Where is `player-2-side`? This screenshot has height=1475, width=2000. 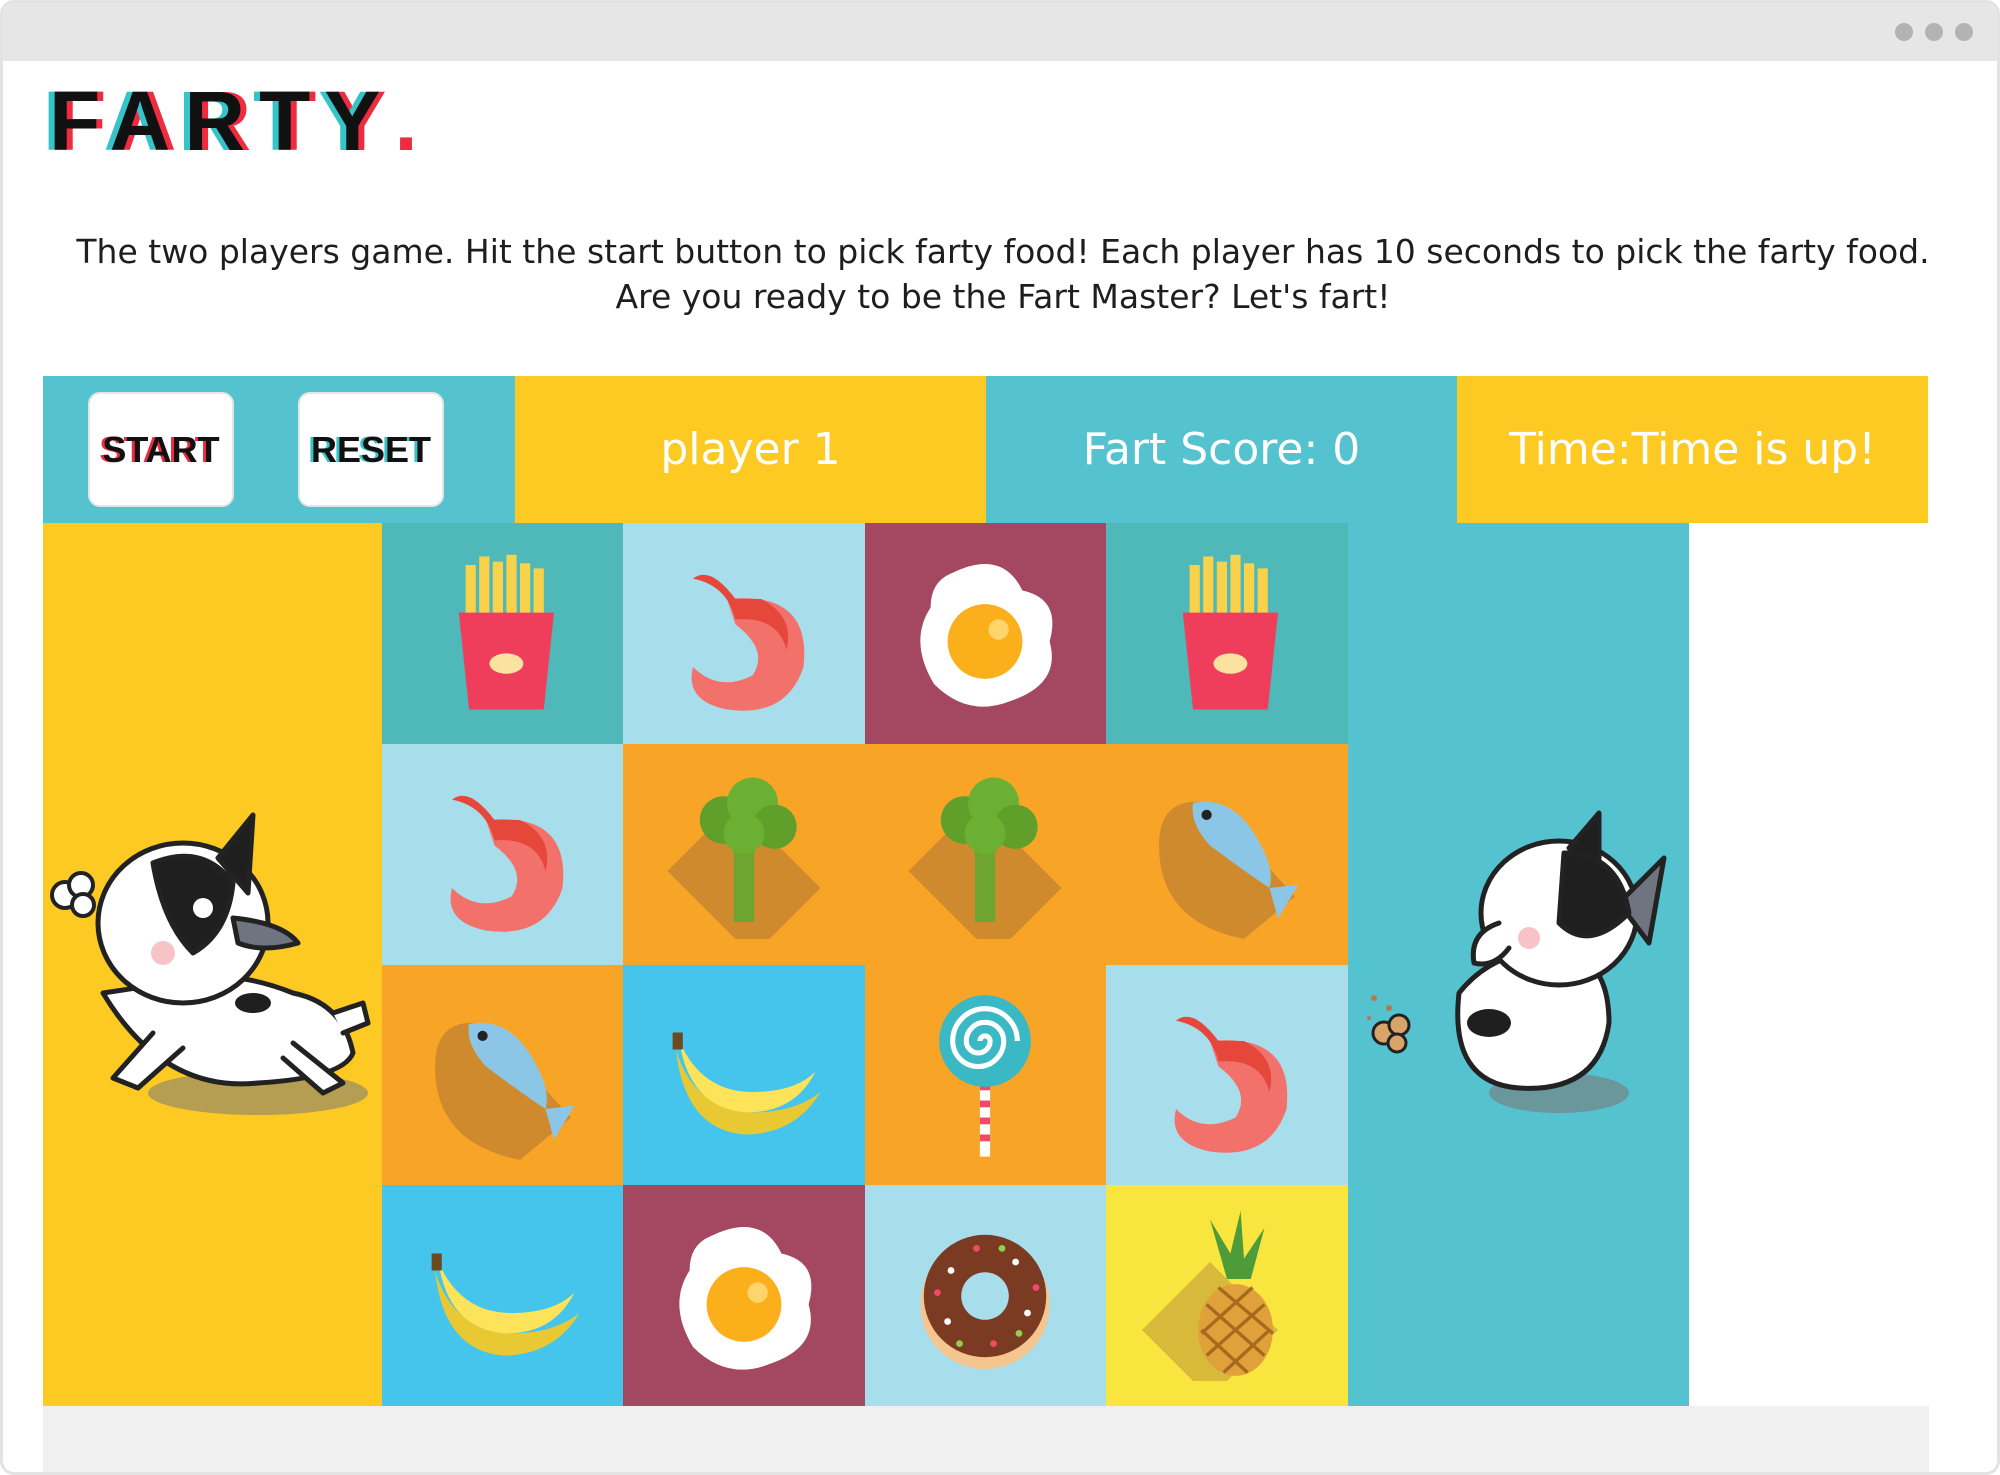
player-2-side is located at coordinates (1519, 964).